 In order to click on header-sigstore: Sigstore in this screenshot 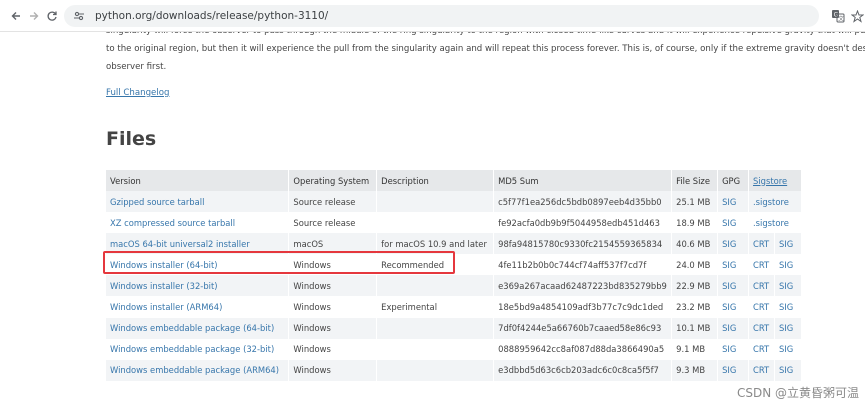, I will do `click(775, 180)`.